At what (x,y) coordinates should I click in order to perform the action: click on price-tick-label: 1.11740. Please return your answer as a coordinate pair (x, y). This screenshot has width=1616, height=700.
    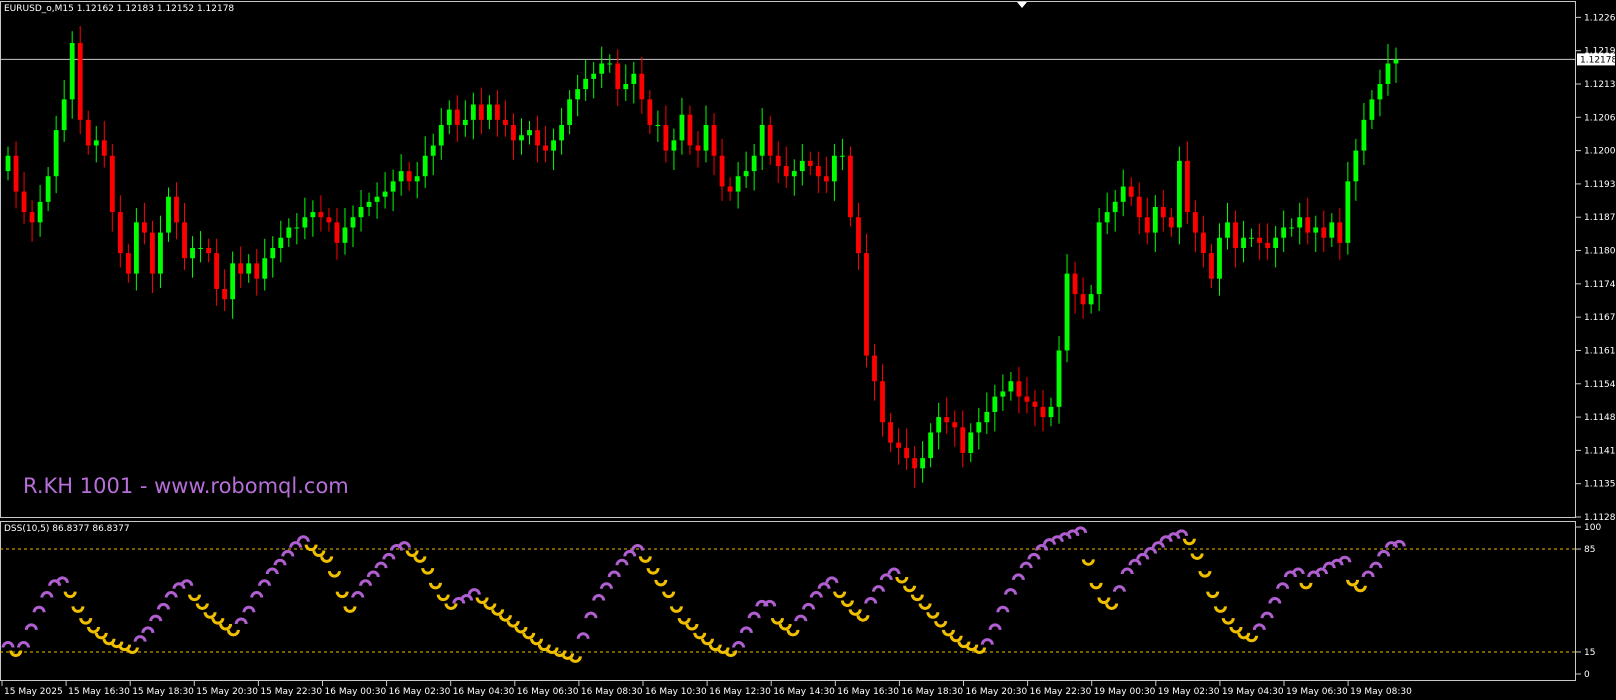
    Looking at the image, I should click on (1600, 285).